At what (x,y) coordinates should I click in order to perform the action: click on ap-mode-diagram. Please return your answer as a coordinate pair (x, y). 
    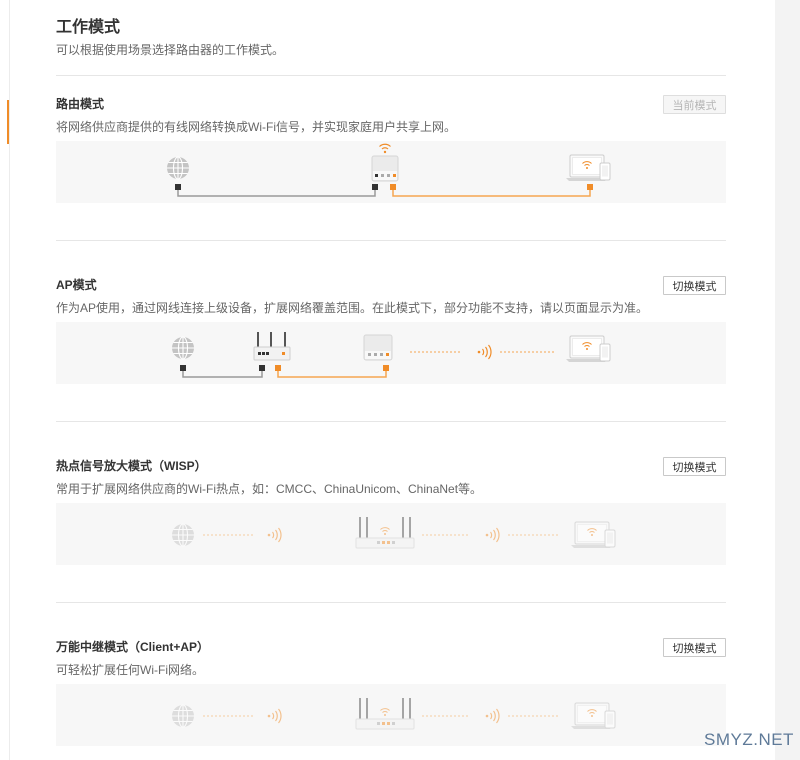
    Looking at the image, I should click on (391, 353).